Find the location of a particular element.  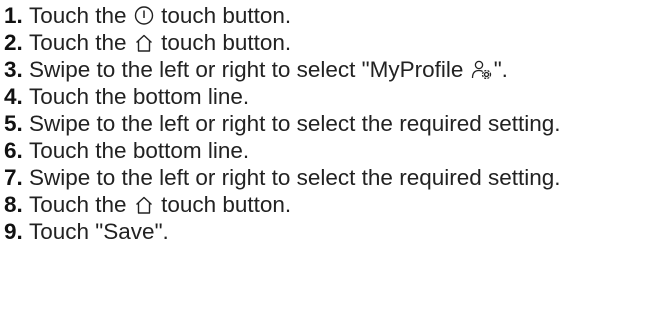

step-number: 4. is located at coordinates (13, 96).